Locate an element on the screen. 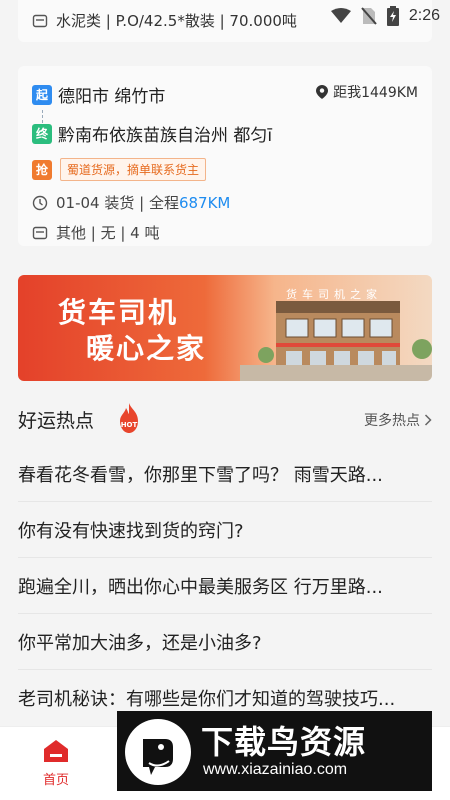  chevron-right-icon is located at coordinates (428, 420).